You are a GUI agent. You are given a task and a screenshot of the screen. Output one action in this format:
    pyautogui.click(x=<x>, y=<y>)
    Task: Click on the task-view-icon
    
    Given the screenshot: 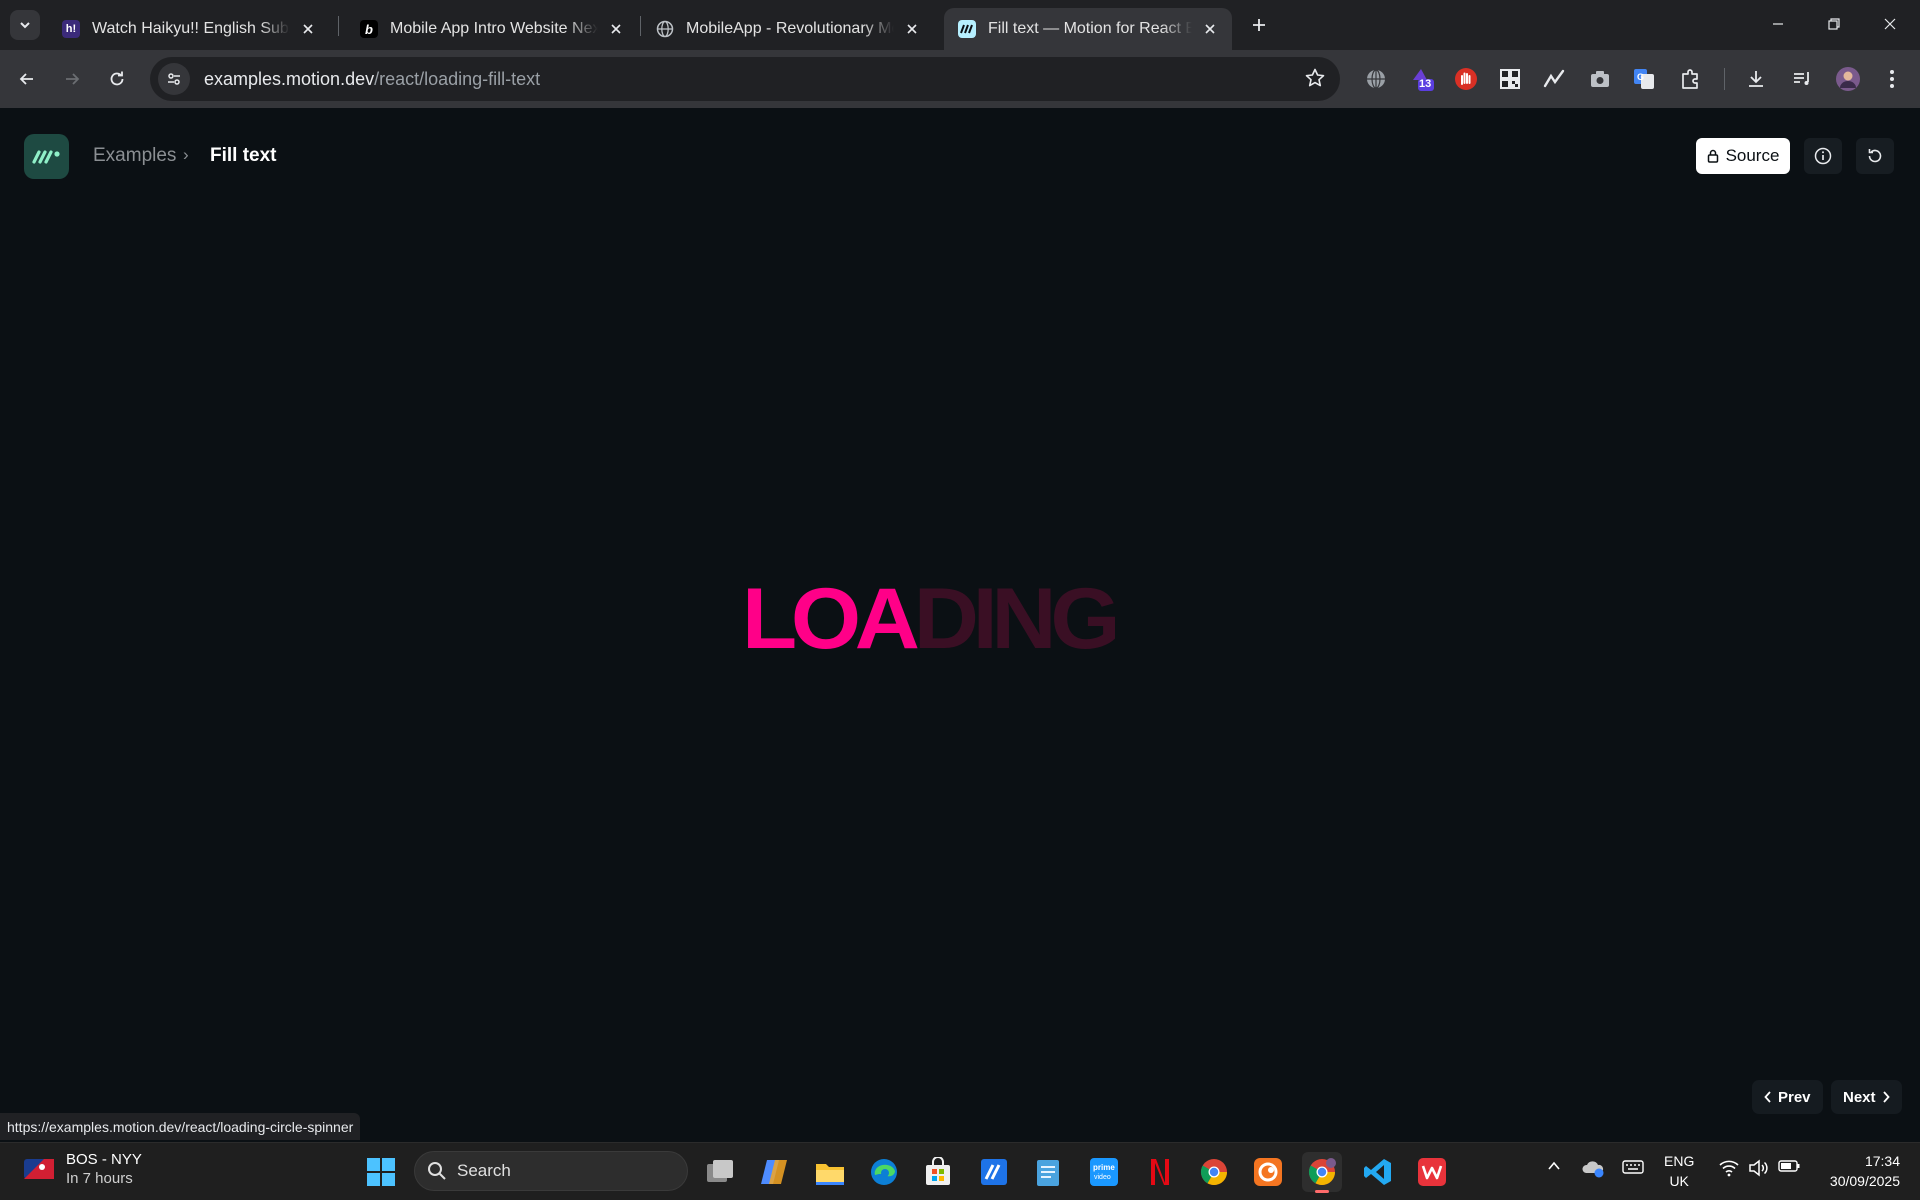 What is the action you would take?
    pyautogui.click(x=720, y=1172)
    